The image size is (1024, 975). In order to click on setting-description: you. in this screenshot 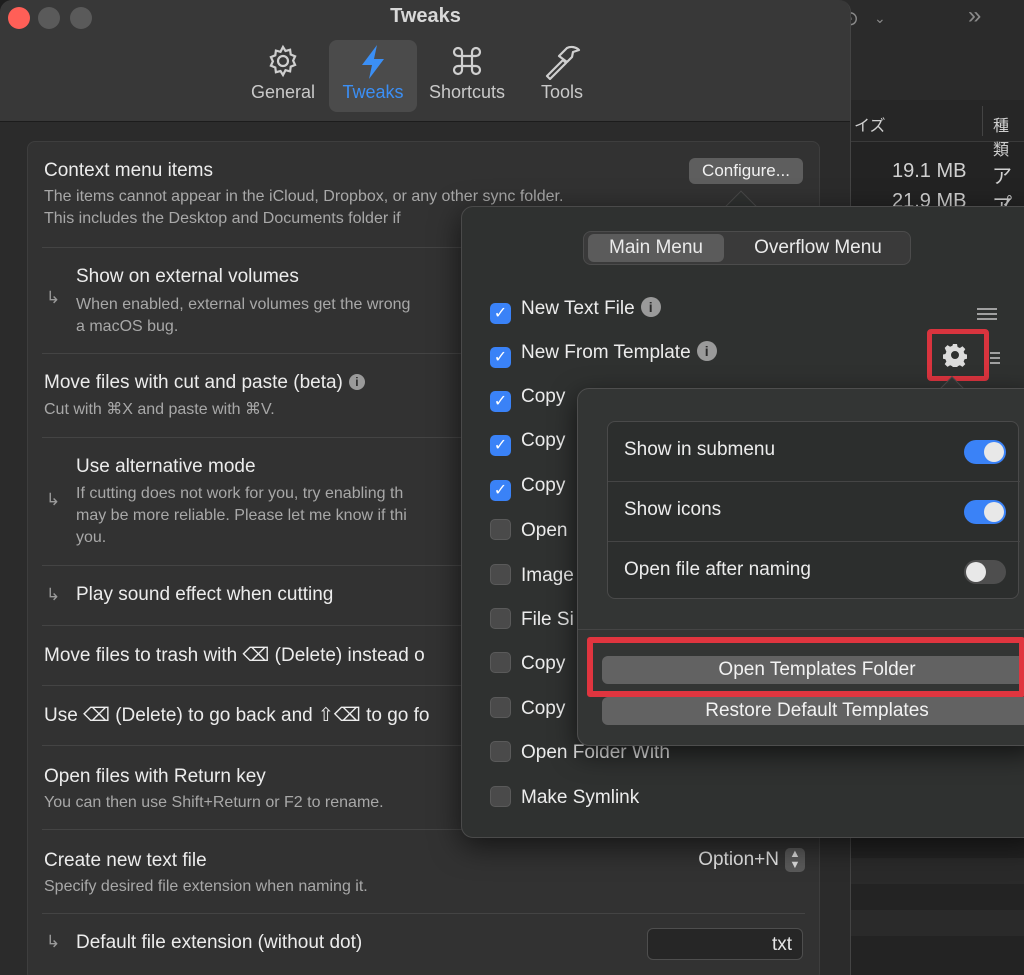, I will do `click(91, 537)`.